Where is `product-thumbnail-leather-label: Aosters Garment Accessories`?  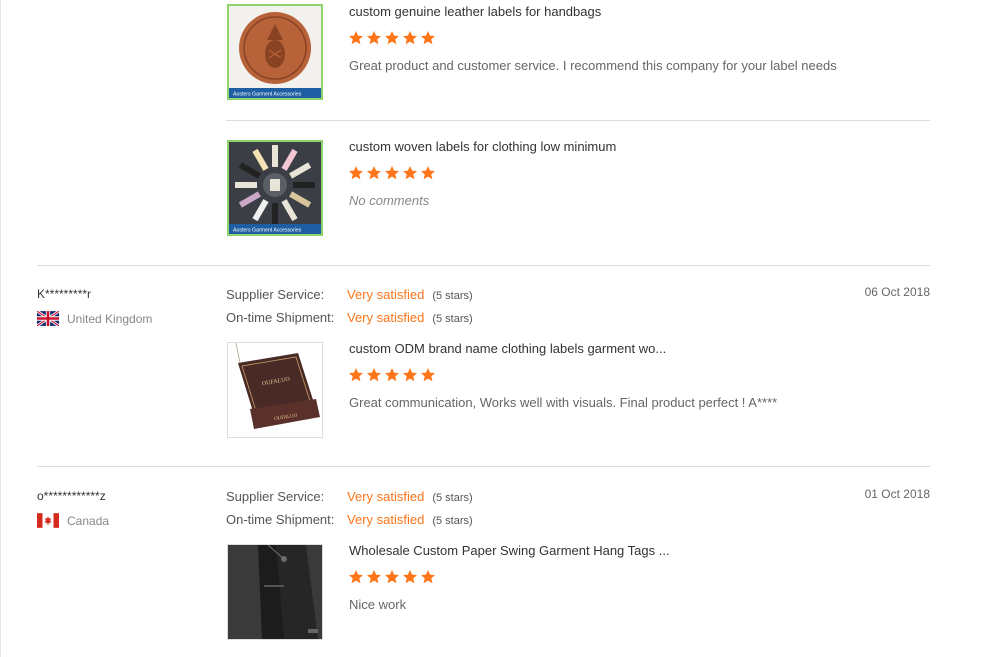
product-thumbnail-leather-label: Aosters Garment Accessories is located at coordinates (275, 52).